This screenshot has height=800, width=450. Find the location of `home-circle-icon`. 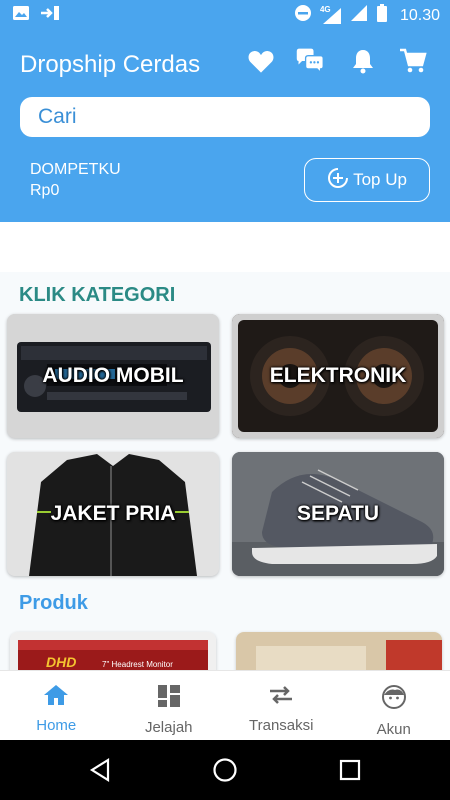

home-circle-icon is located at coordinates (225, 770).